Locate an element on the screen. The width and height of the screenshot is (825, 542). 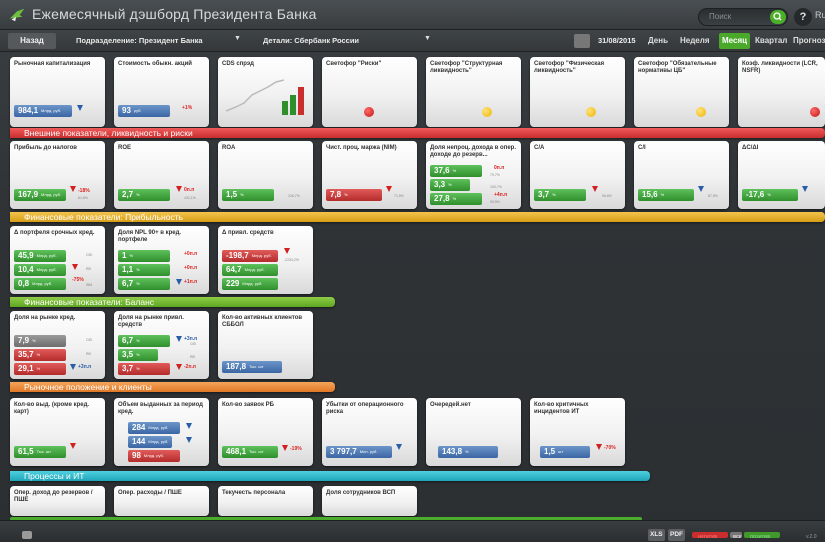
delta-value: +3п.п is located at coordinates (85, 367).